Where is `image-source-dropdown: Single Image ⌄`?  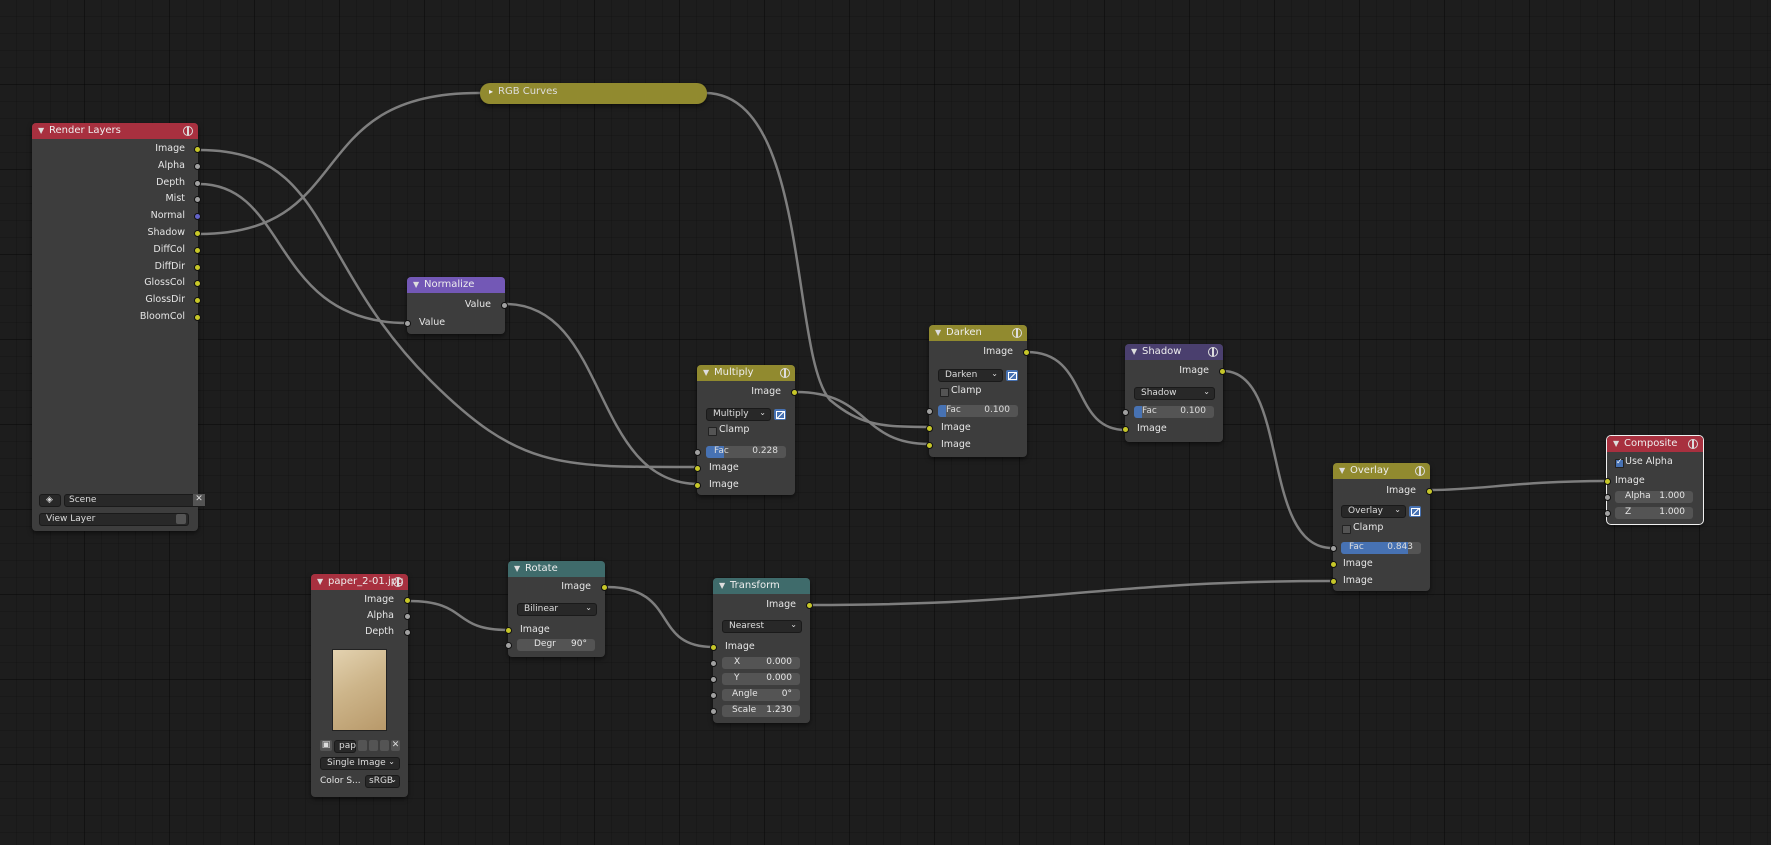 image-source-dropdown: Single Image ⌄ is located at coordinates (360, 763).